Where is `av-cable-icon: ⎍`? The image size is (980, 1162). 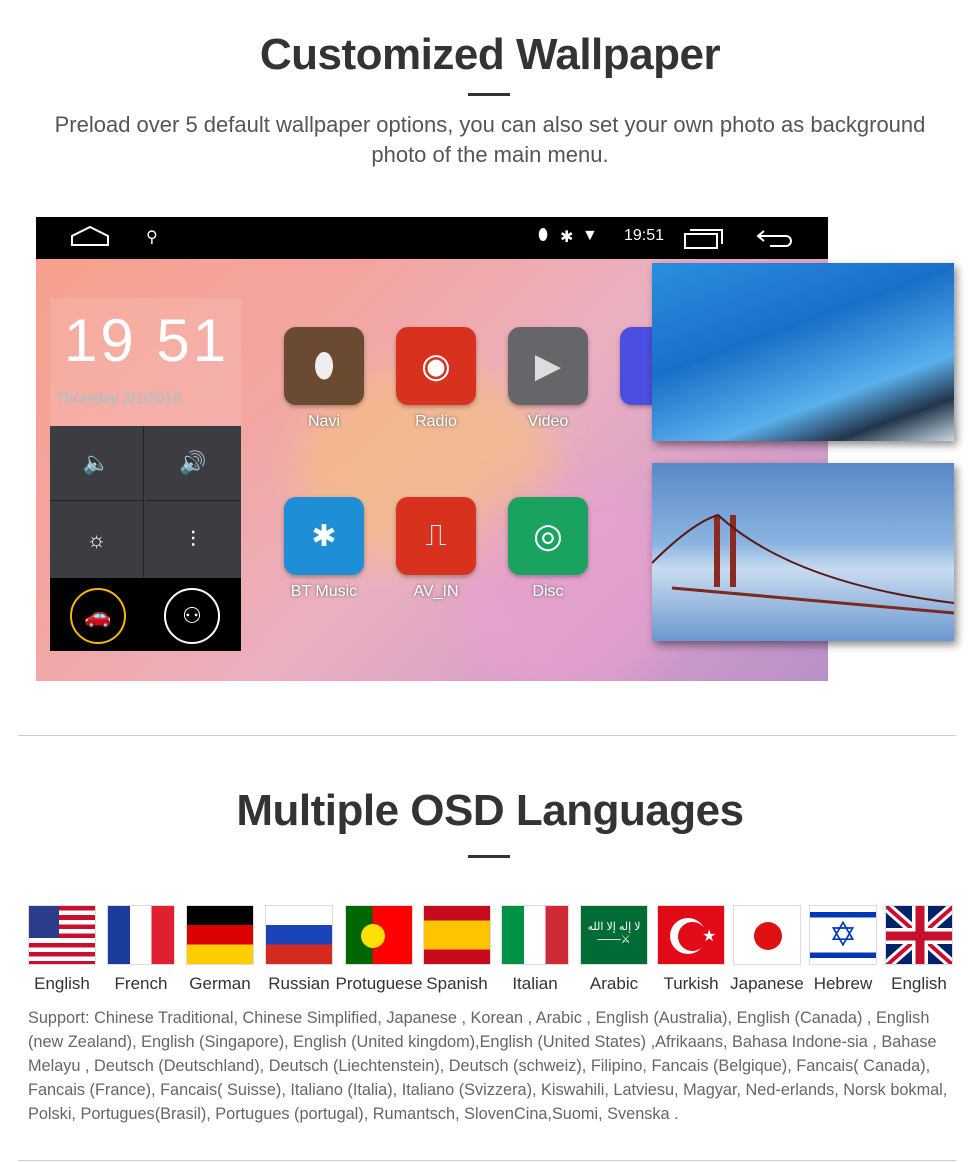
av-cable-icon: ⎍ is located at coordinates (436, 535).